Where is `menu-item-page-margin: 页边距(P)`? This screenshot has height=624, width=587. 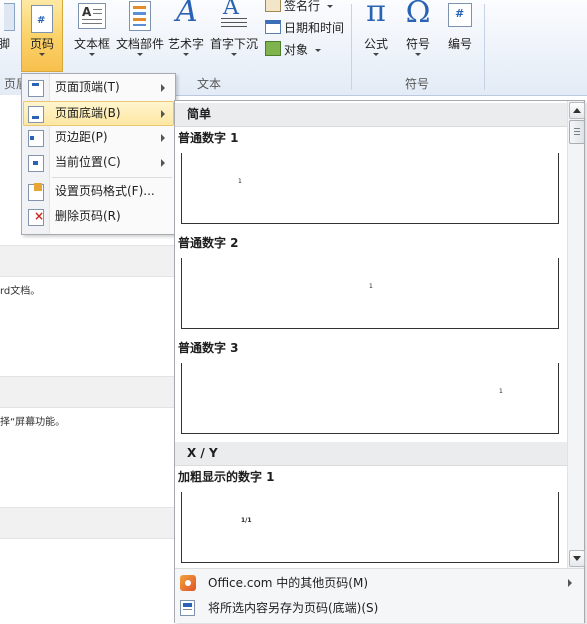
menu-item-page-margin: 页边距(P) is located at coordinates (98, 137).